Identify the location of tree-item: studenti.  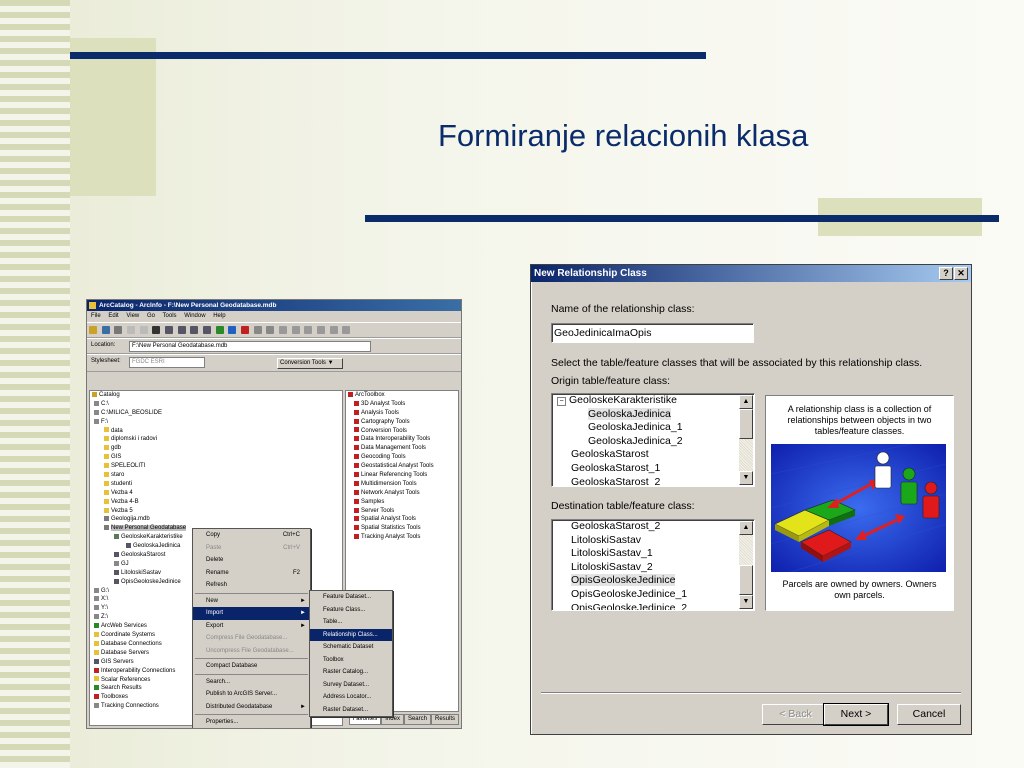
(216, 484).